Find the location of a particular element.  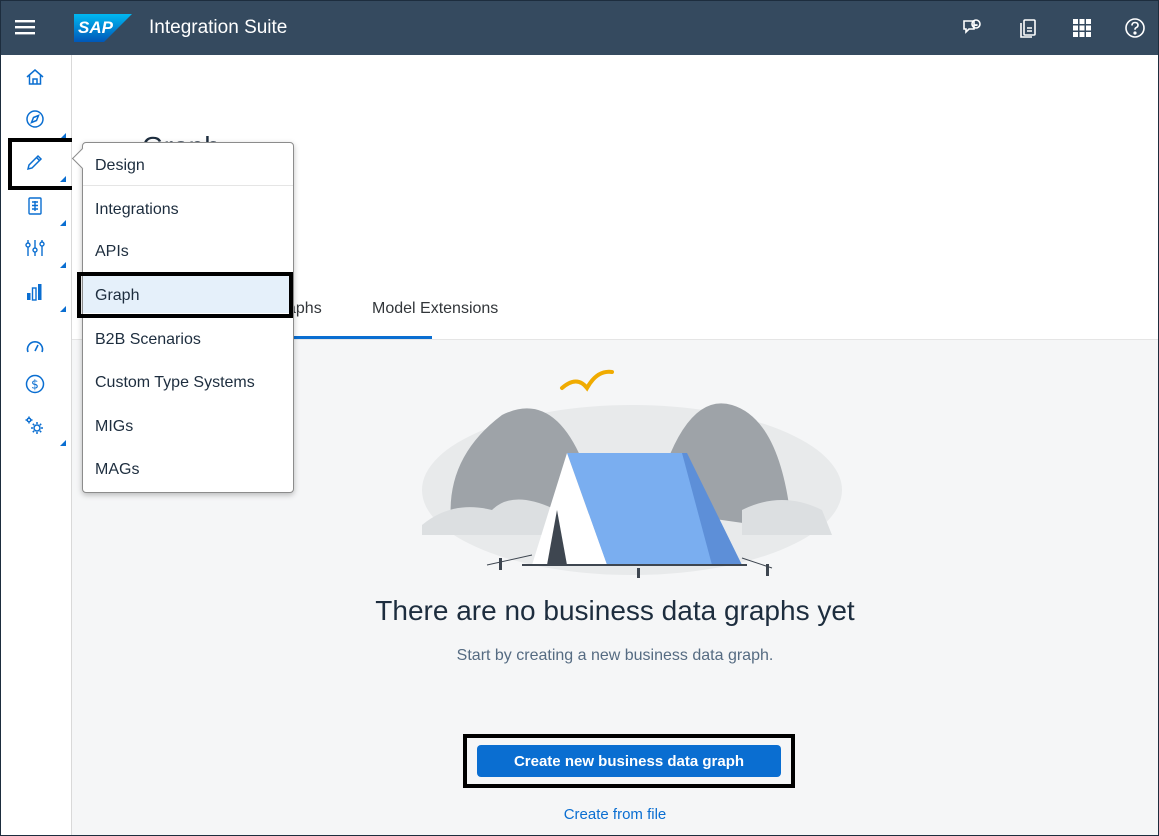

tab-model-extensions: Model Extensions is located at coordinates (435, 309).